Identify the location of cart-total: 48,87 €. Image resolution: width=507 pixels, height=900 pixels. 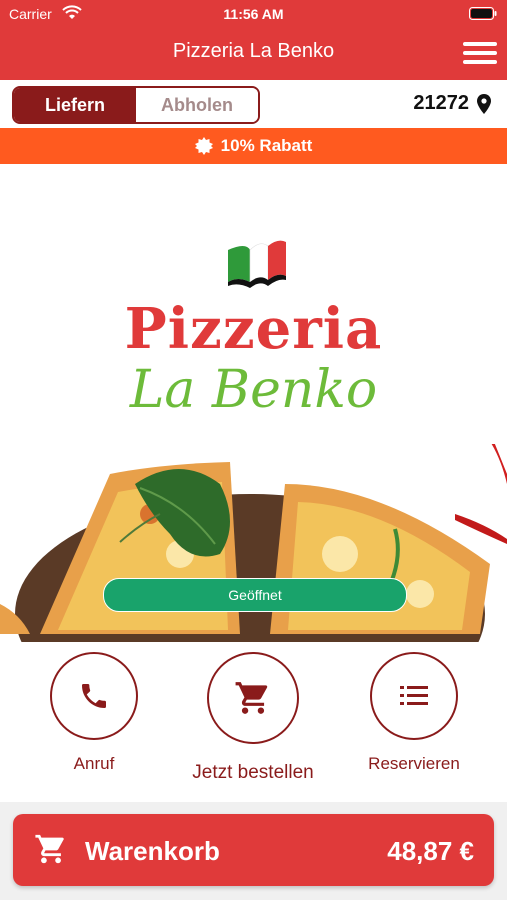
(430, 851).